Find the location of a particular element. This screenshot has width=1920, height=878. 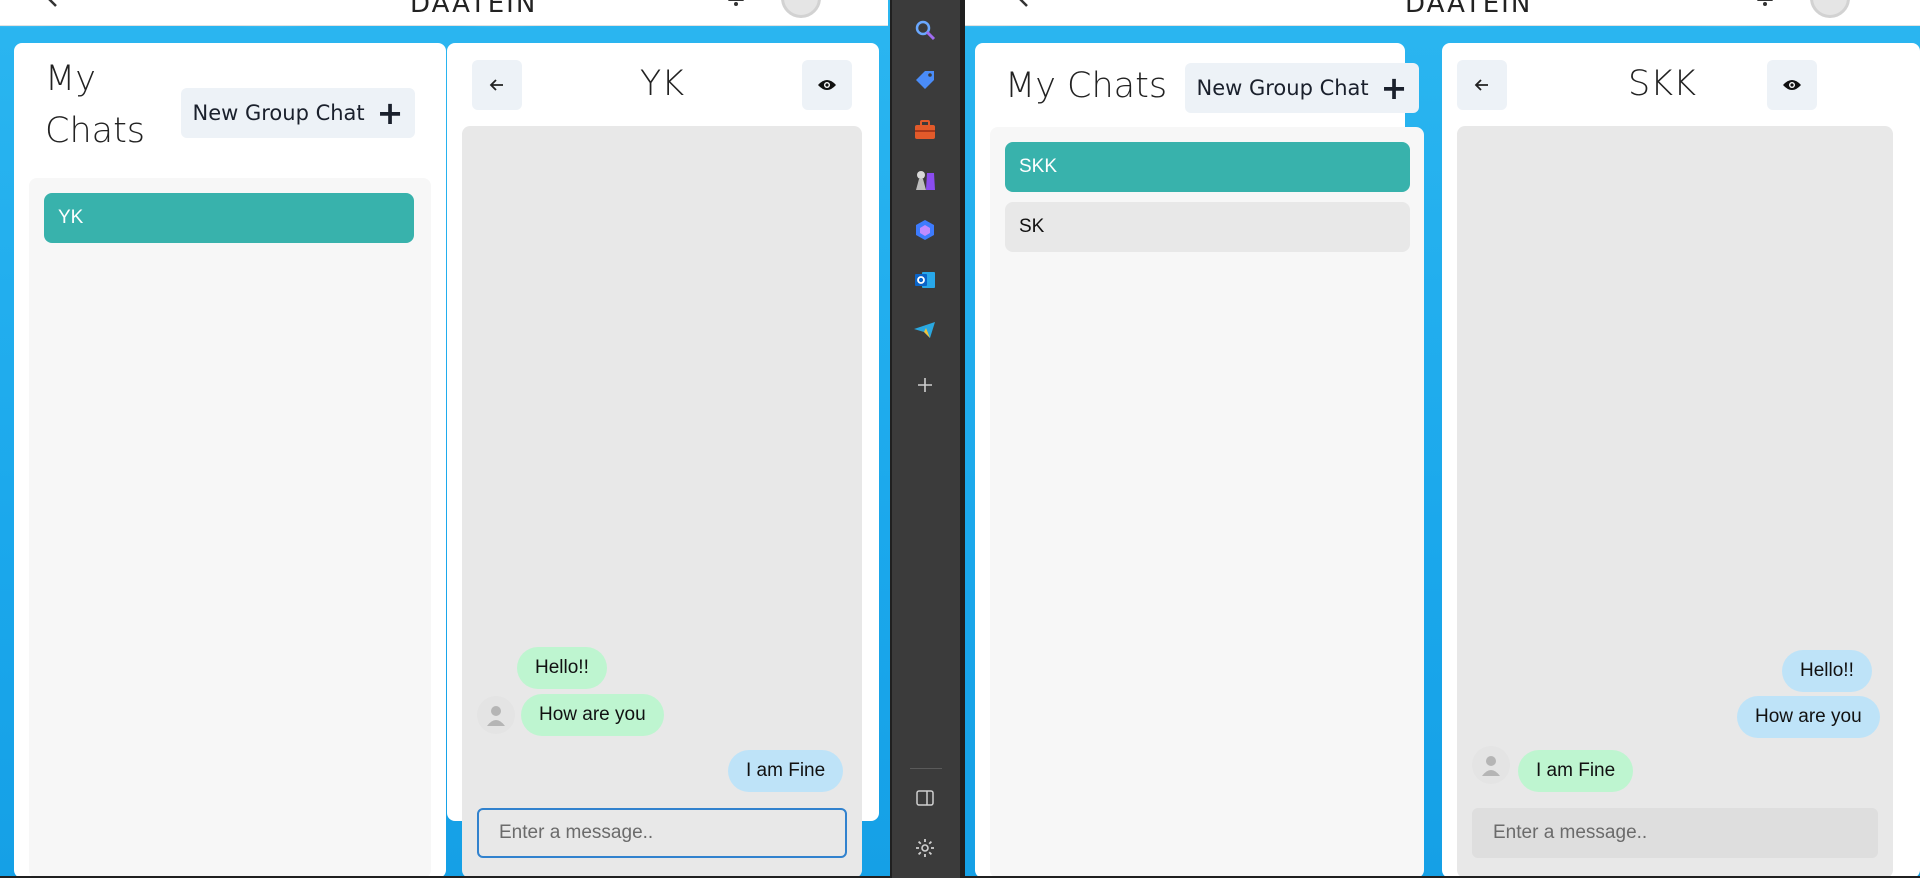

games-icon is located at coordinates (925, 180).